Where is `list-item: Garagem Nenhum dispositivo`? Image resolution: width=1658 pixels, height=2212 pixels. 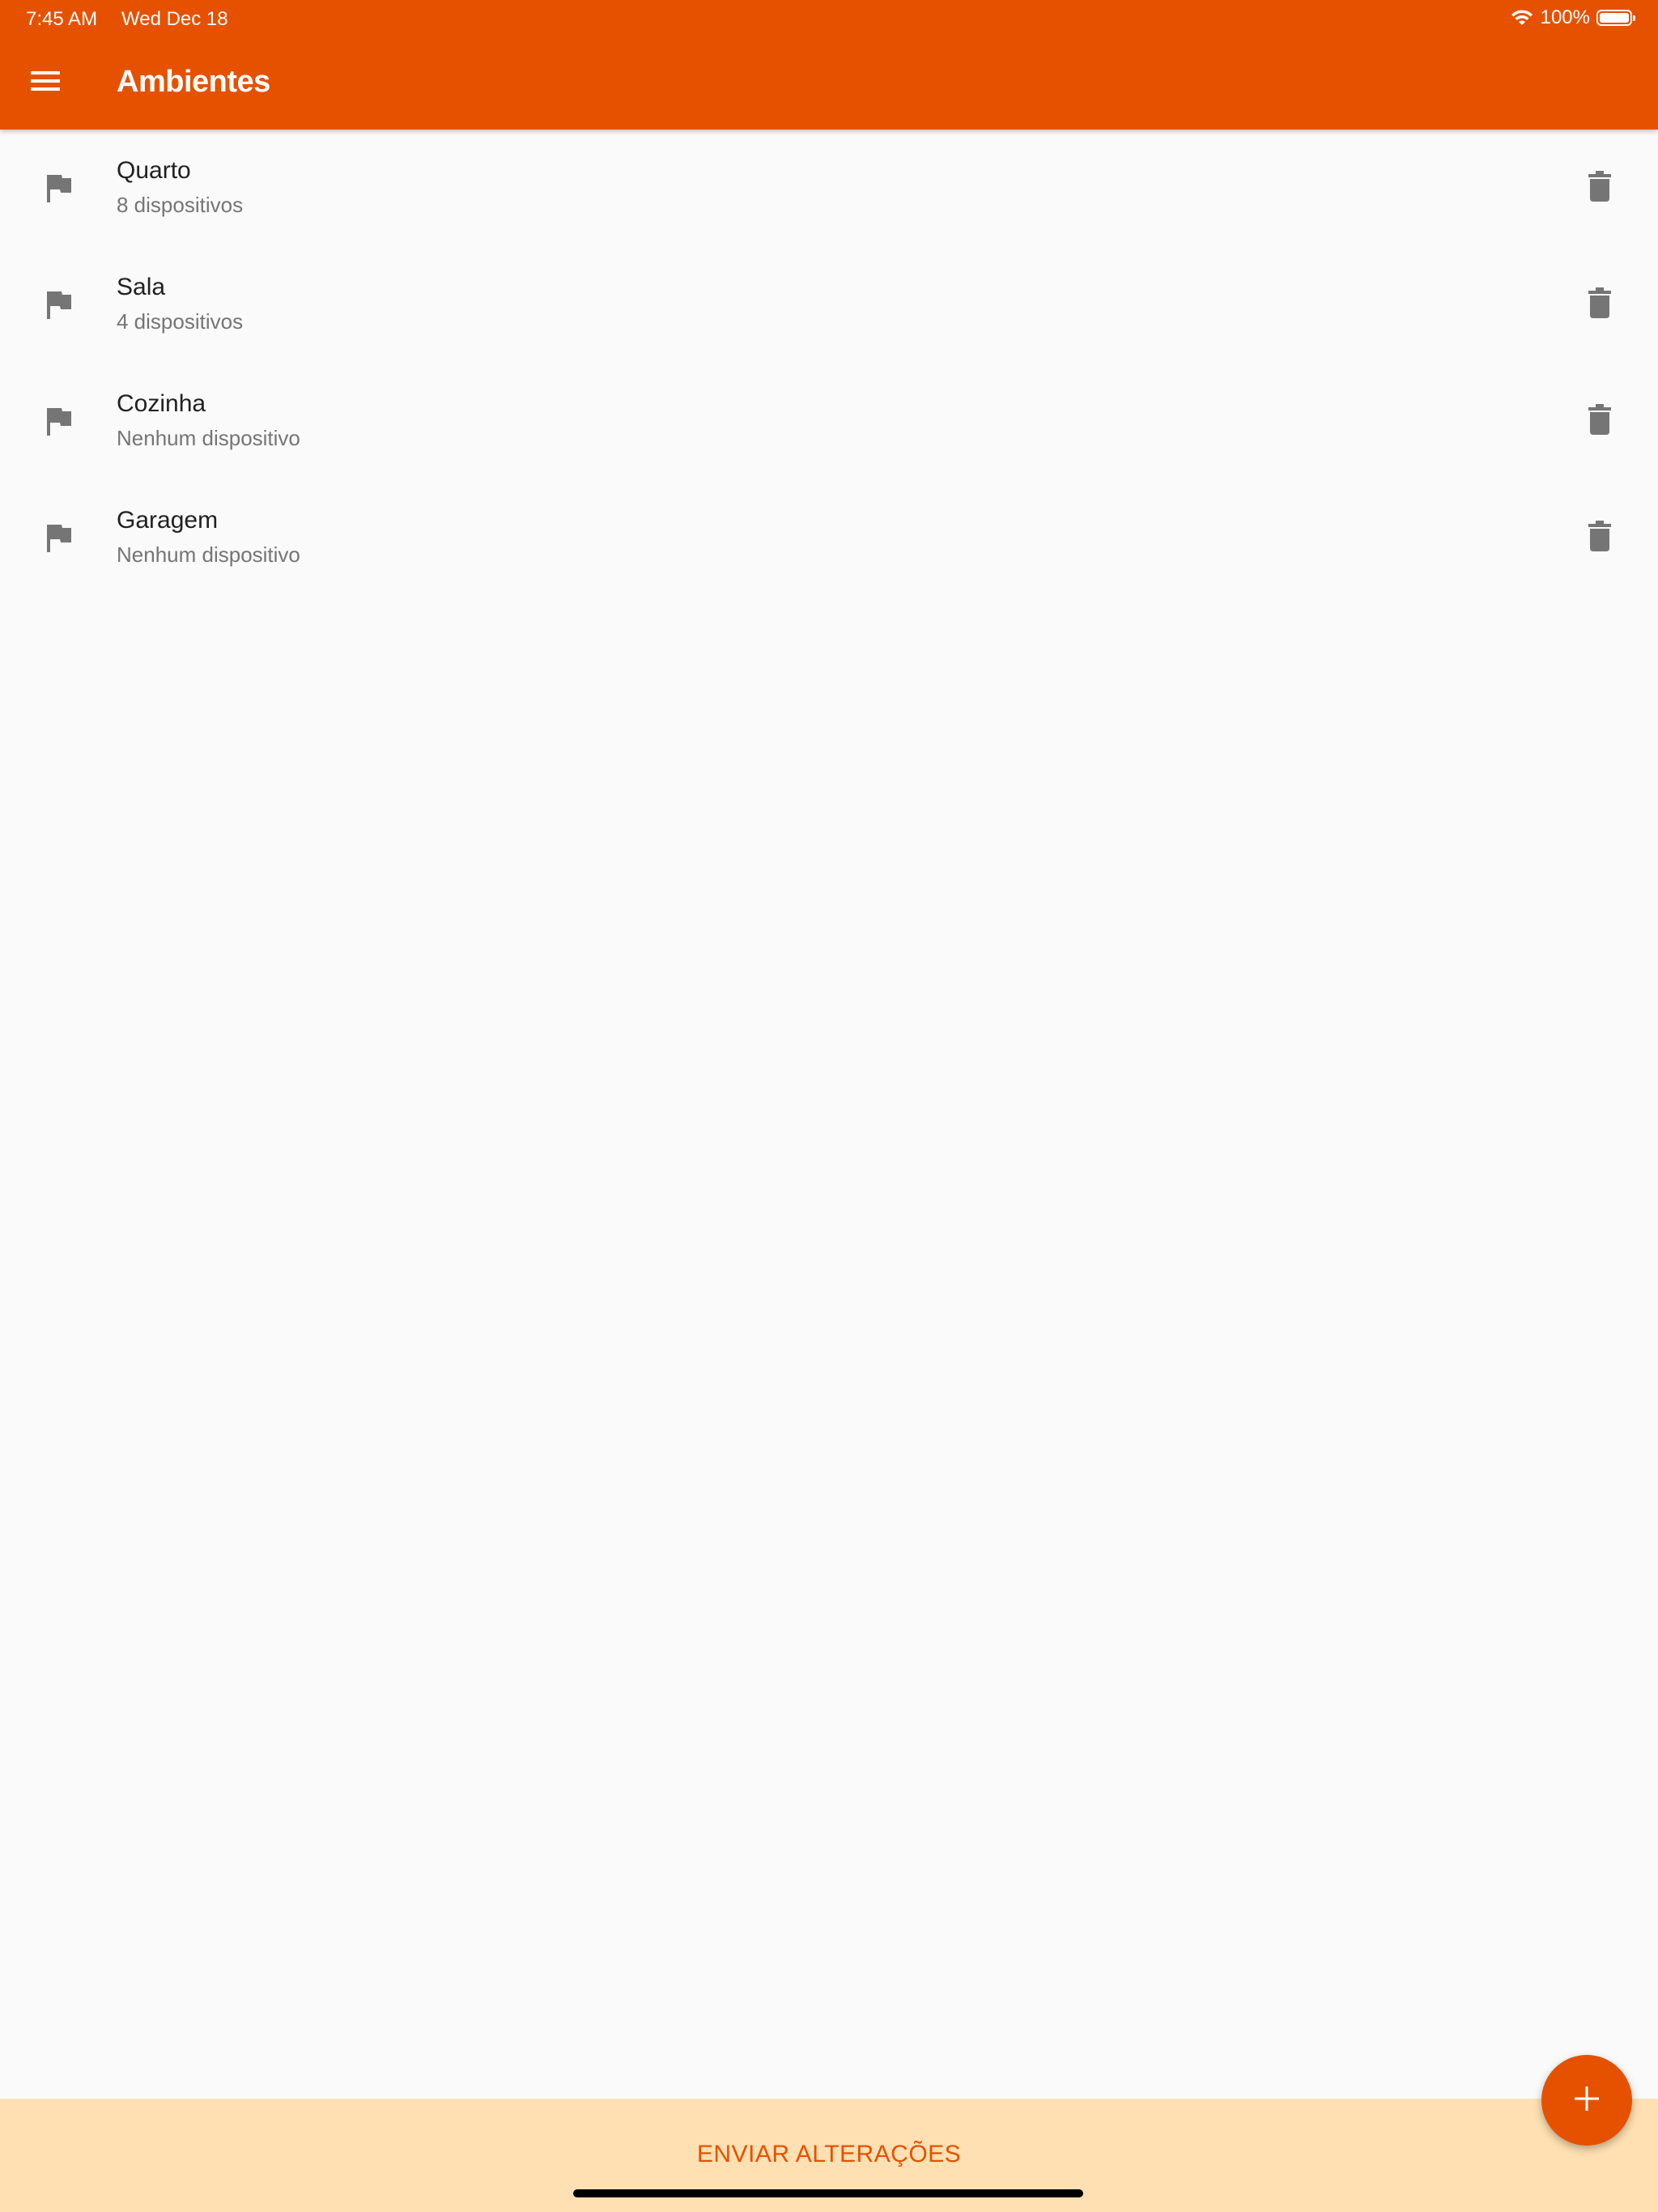
list-item: Garagem Nenhum dispositivo is located at coordinates (829, 538).